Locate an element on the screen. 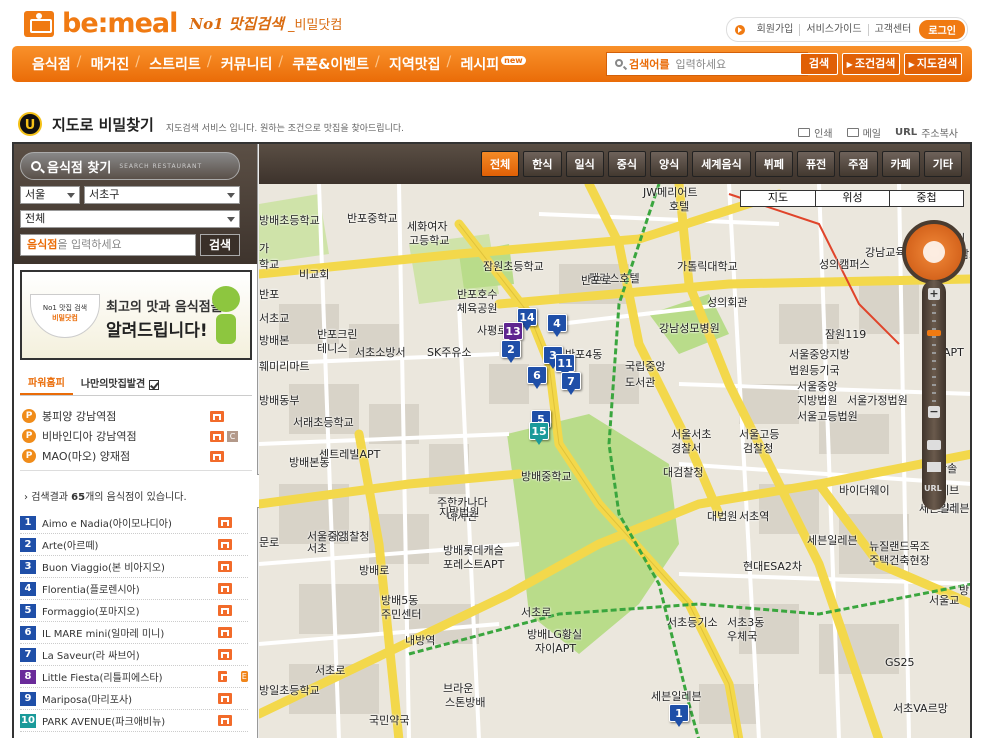  result-item: 7 La Saveur(라 싸브어) is located at coordinates (134, 655).